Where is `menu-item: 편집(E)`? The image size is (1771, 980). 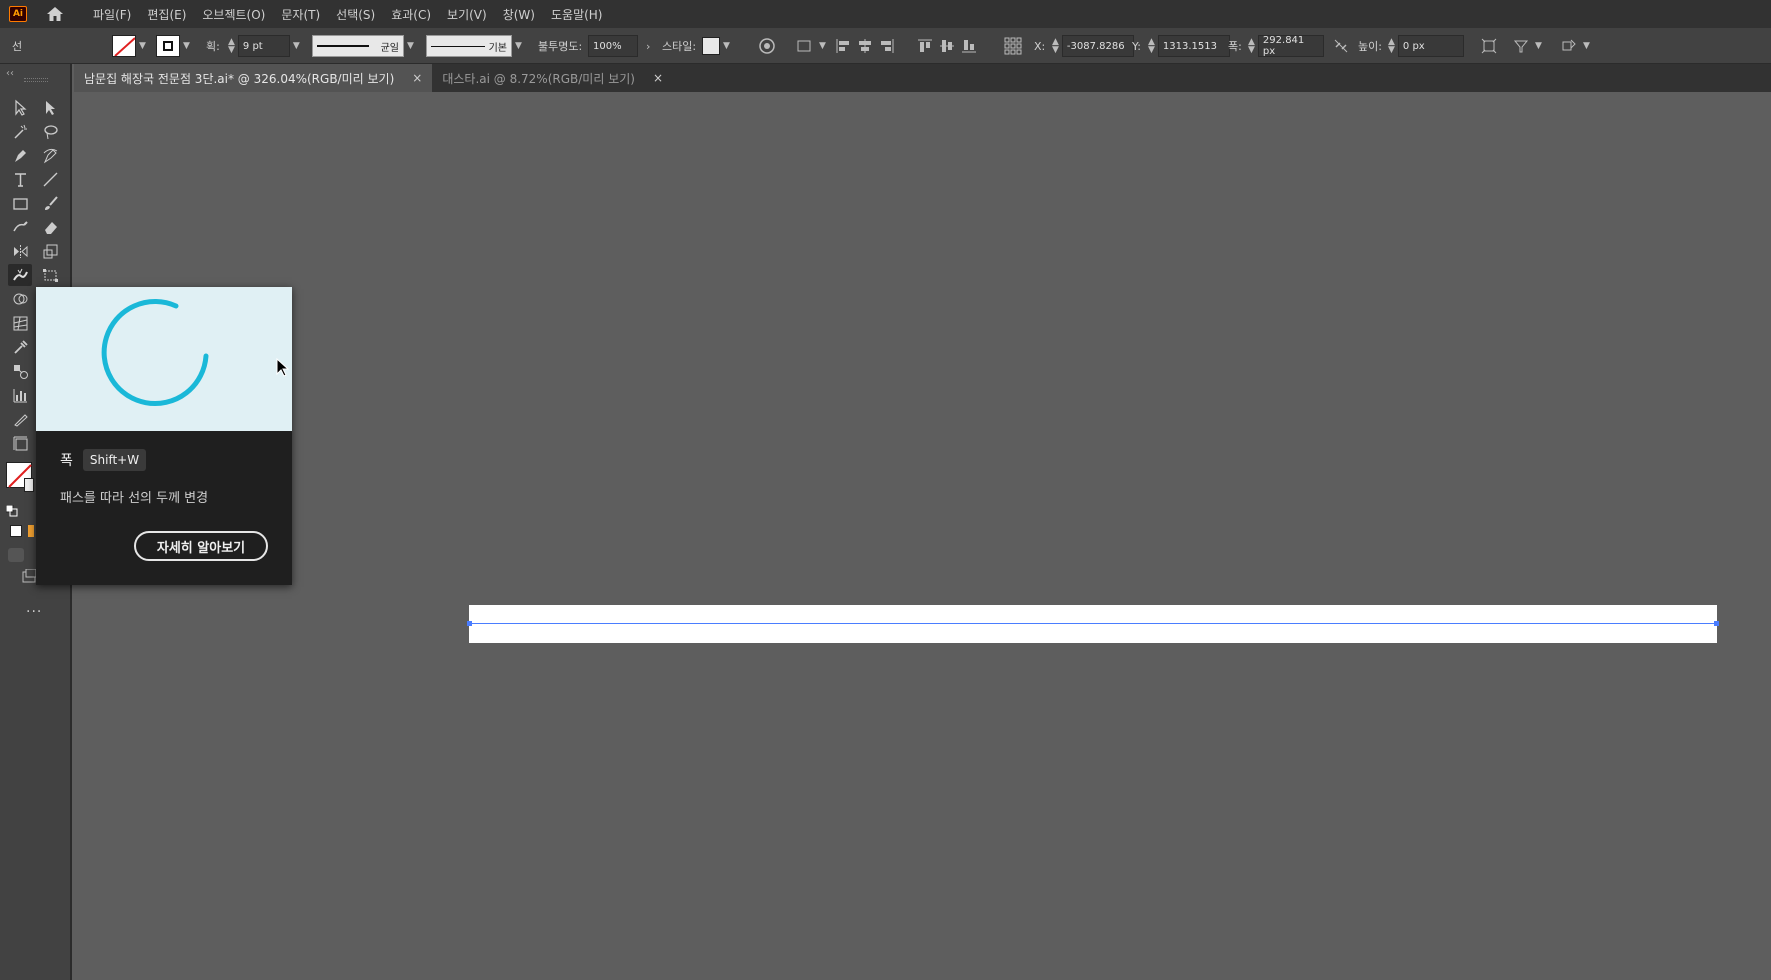
menu-item: 편집(E) is located at coordinates (166, 14).